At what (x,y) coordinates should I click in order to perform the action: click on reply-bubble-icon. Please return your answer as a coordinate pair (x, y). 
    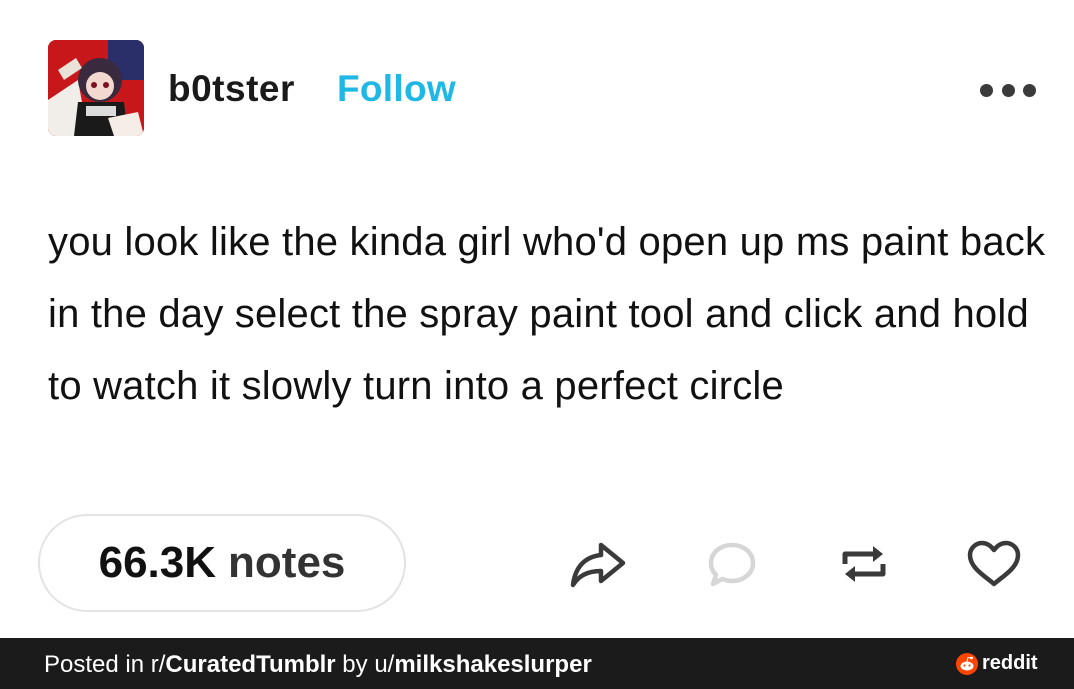
    Looking at the image, I should click on (732, 564).